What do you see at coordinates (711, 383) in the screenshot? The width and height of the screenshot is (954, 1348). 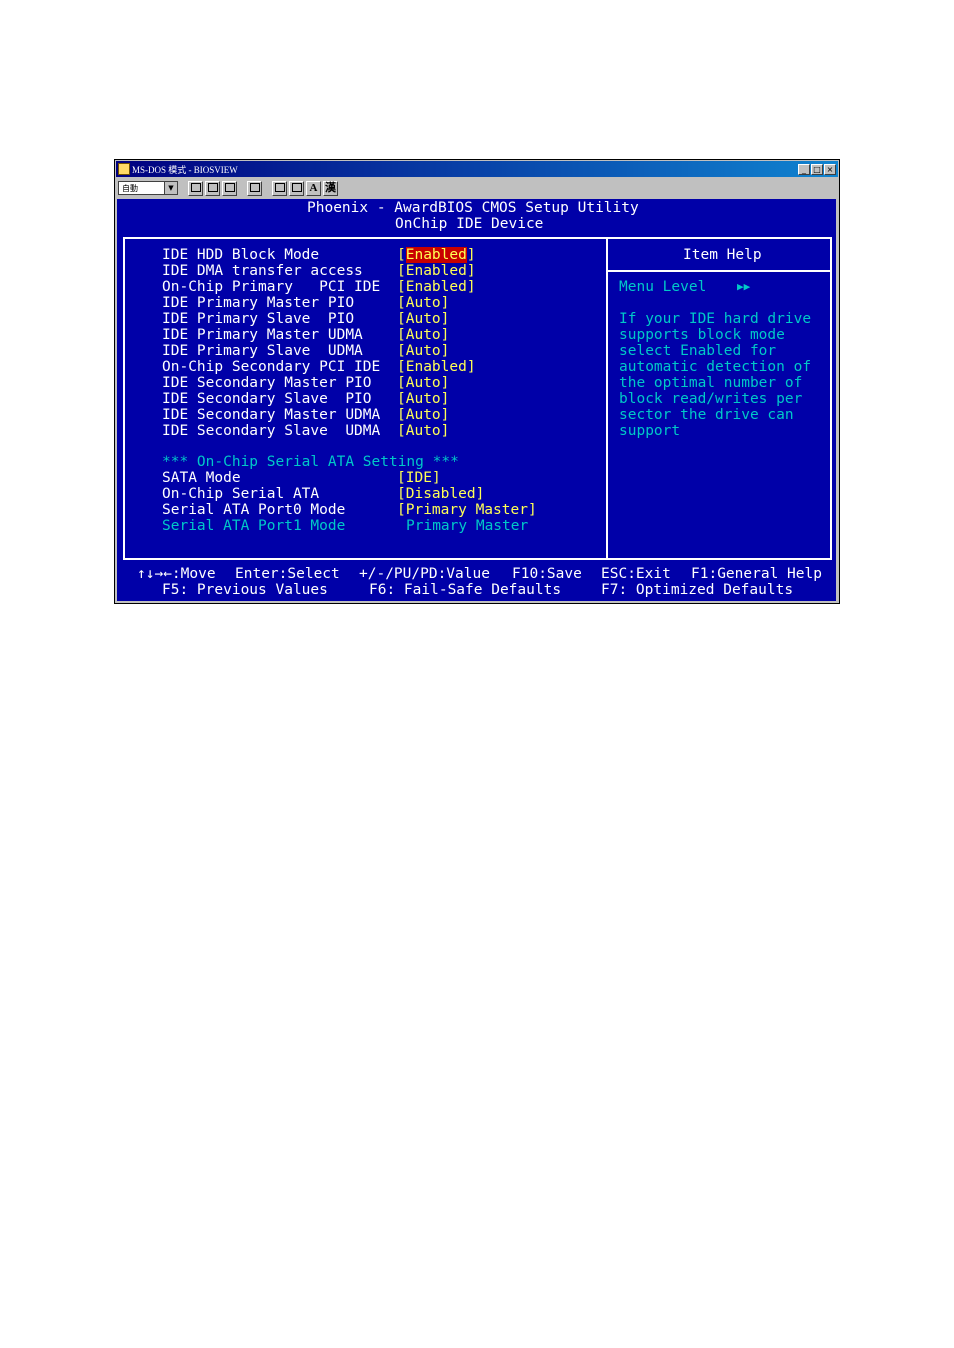 I see `help-line: the optimal number of` at bounding box center [711, 383].